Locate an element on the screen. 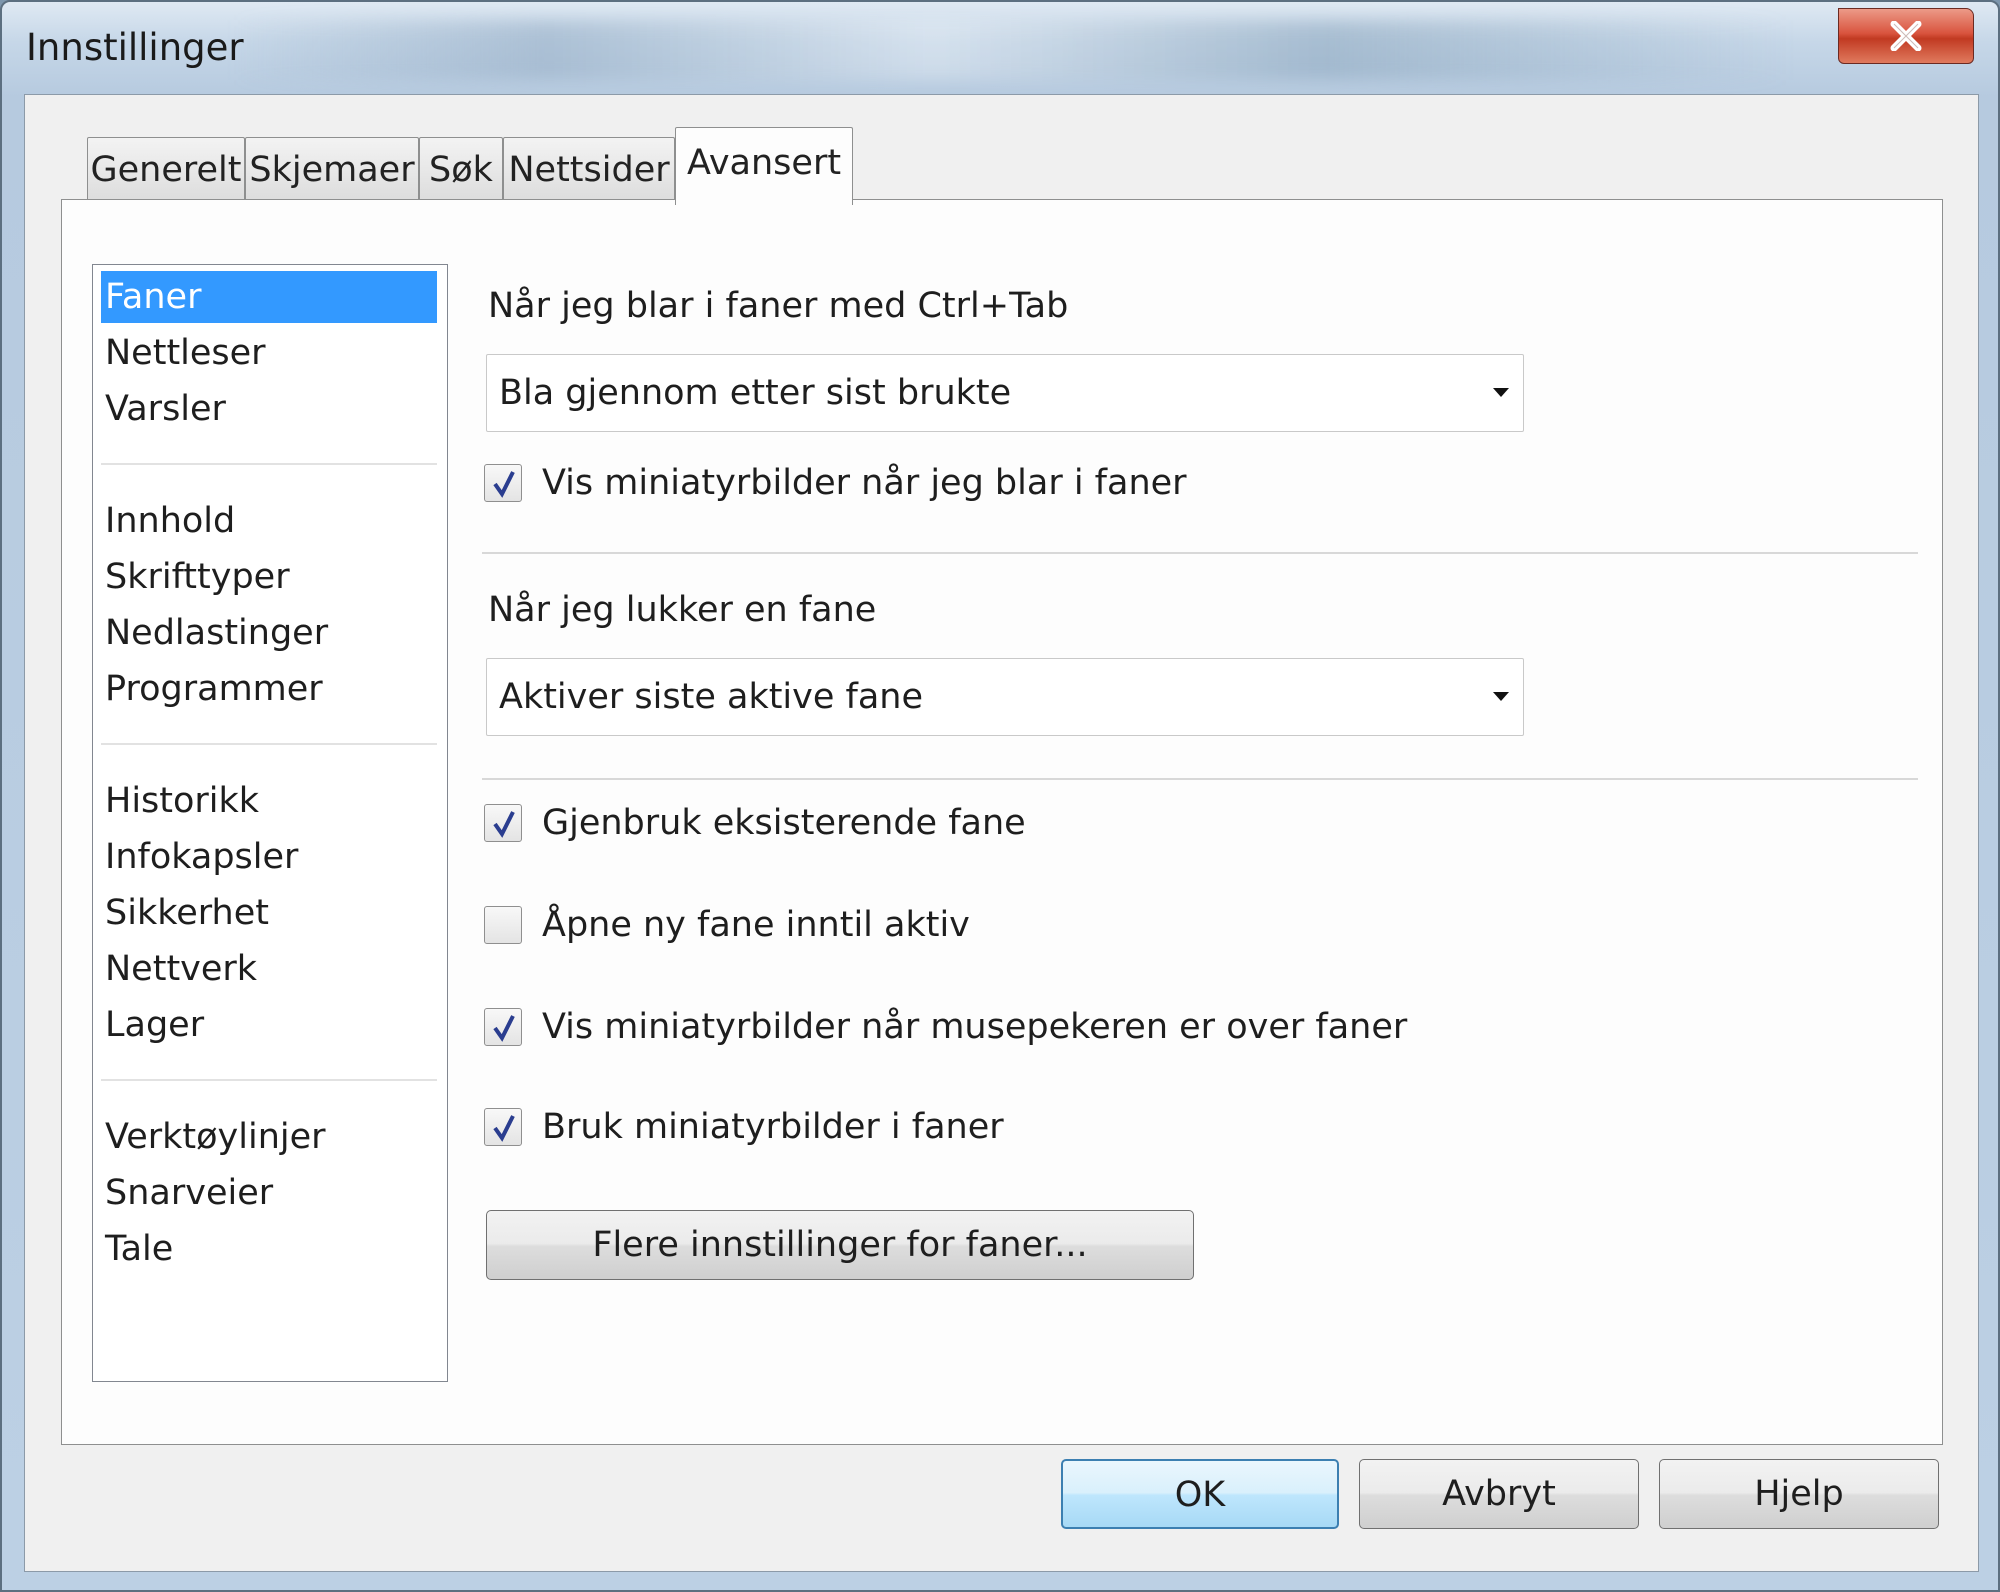 This screenshot has width=2000, height=1592. tab-generelt: Generelt is located at coordinates (166, 170).